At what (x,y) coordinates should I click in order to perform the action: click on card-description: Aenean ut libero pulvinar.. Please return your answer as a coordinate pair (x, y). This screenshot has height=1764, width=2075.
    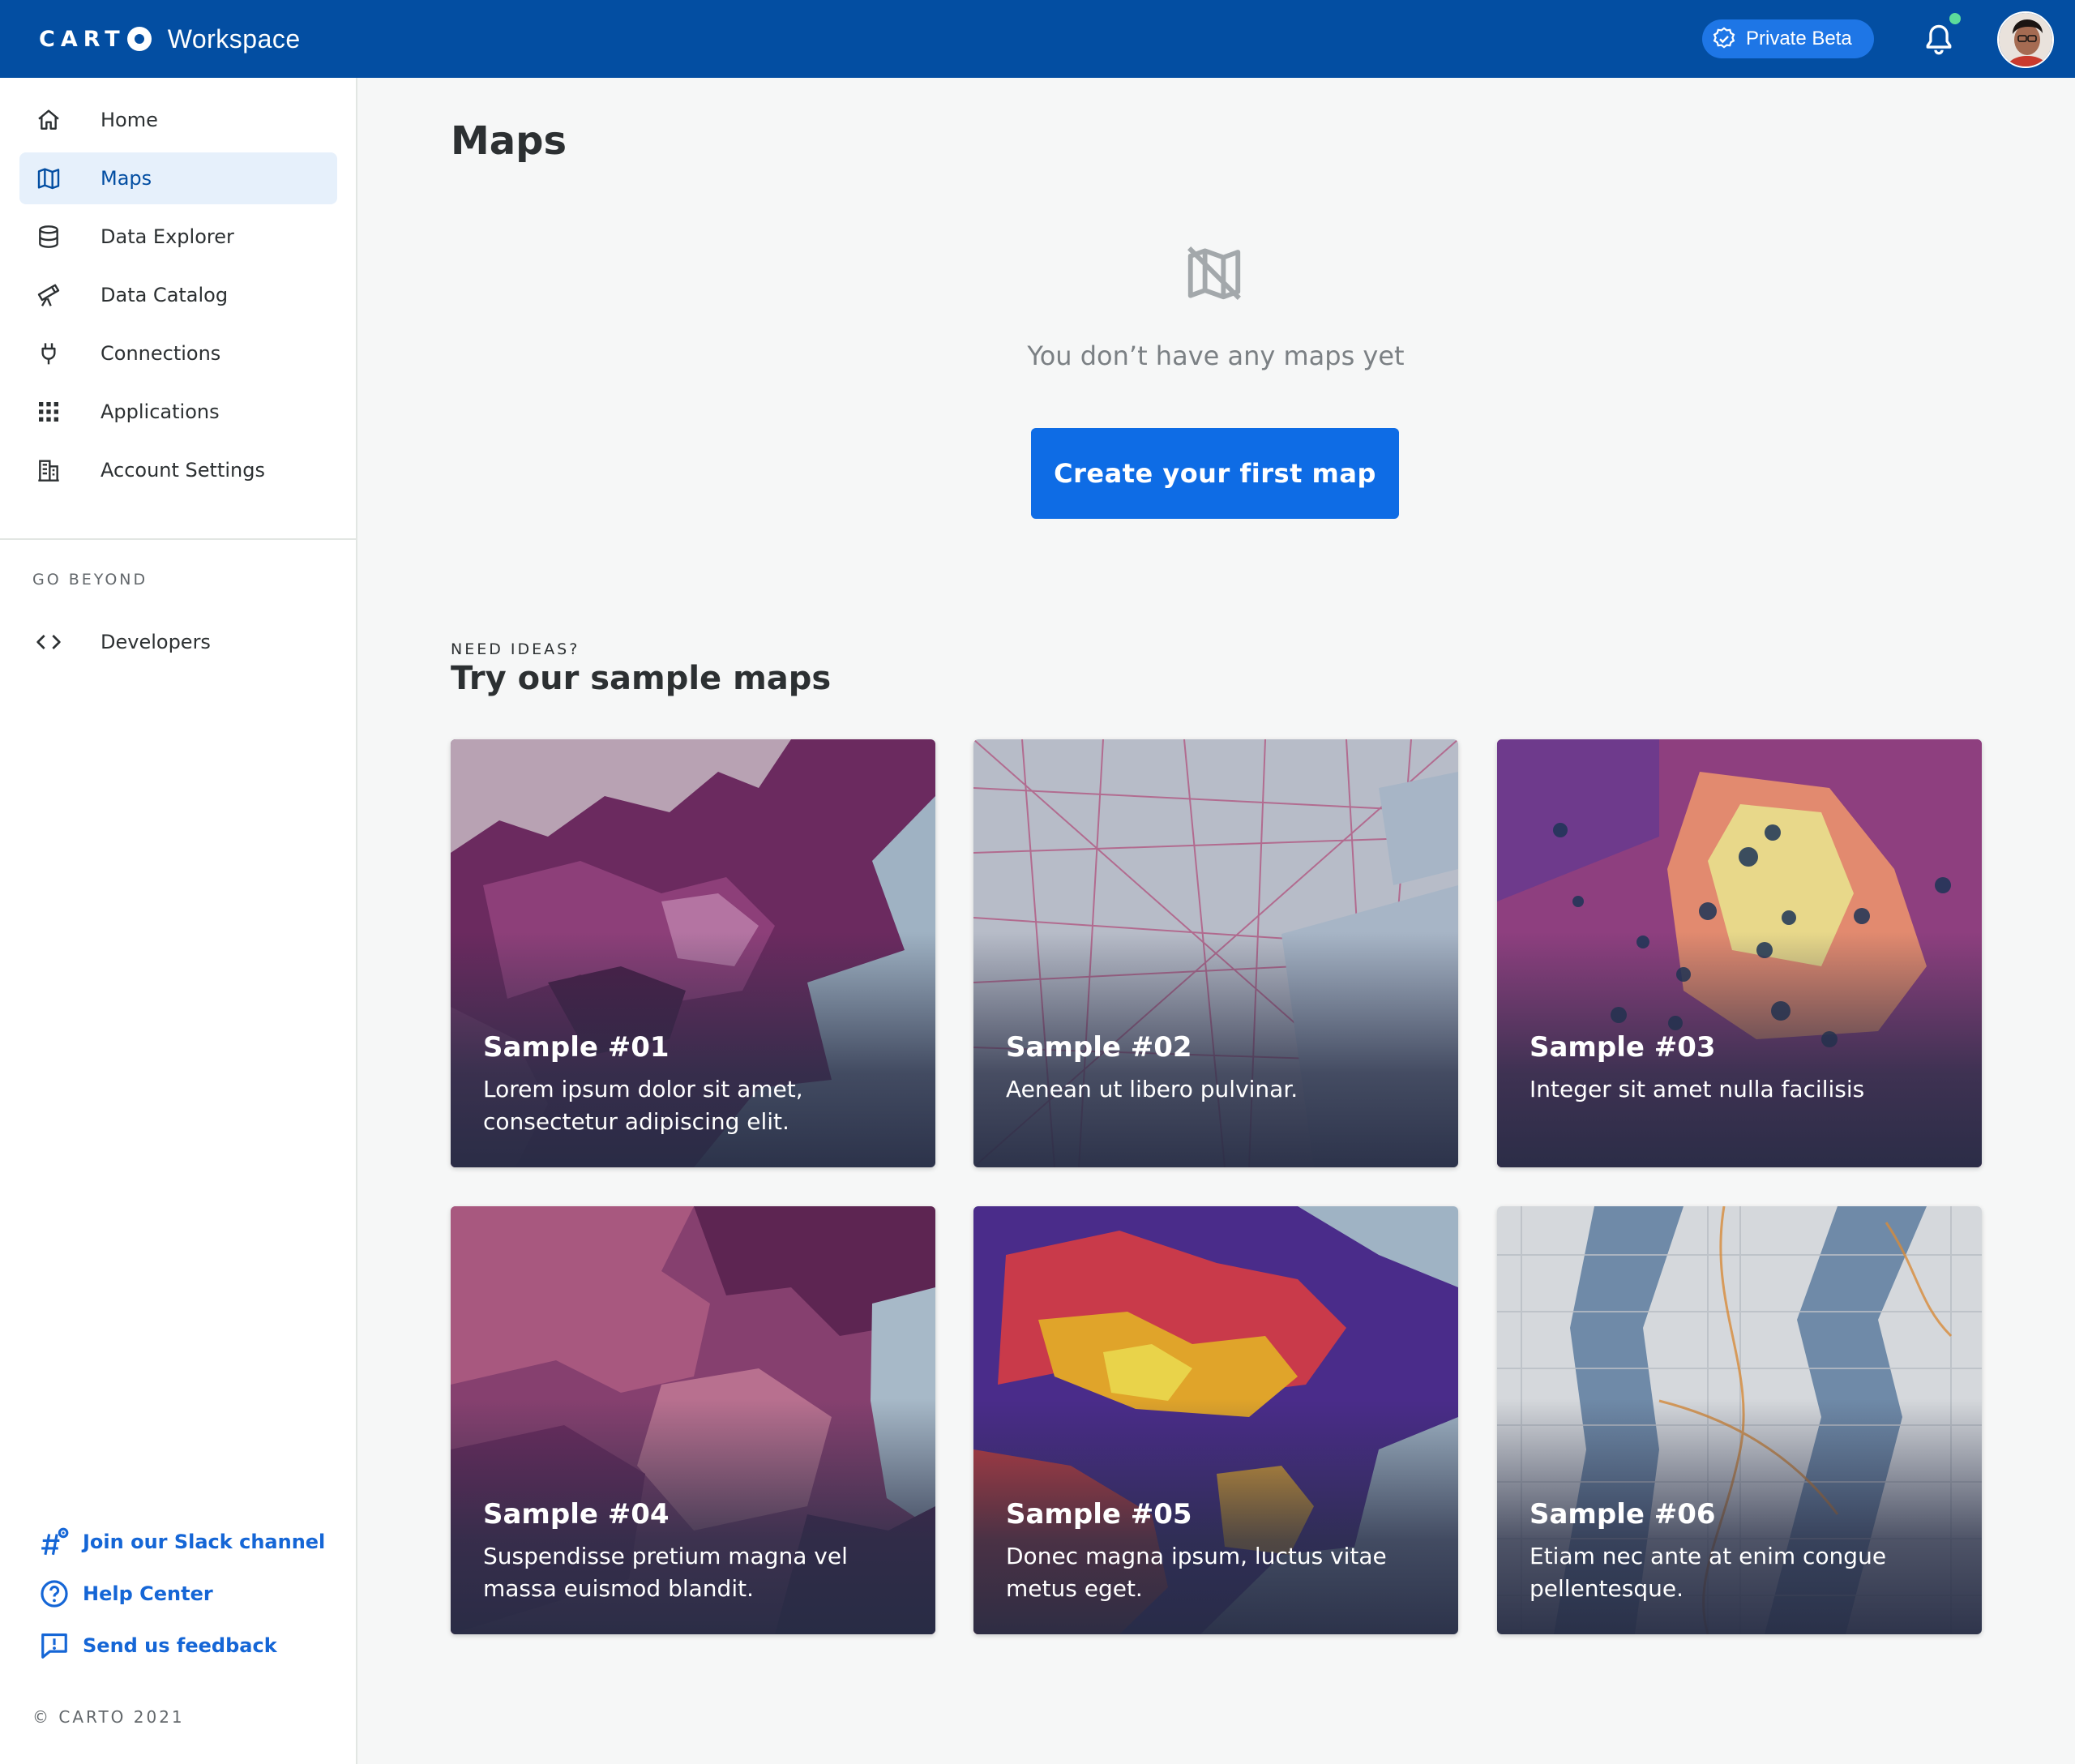
    Looking at the image, I should click on (1152, 1089).